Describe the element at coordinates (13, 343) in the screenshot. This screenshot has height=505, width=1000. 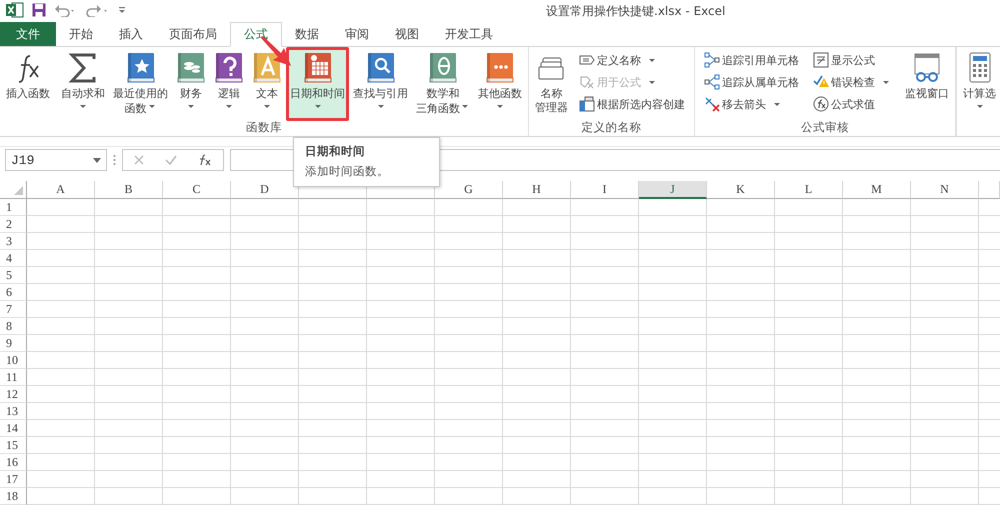
I see `row-header: 9` at that location.